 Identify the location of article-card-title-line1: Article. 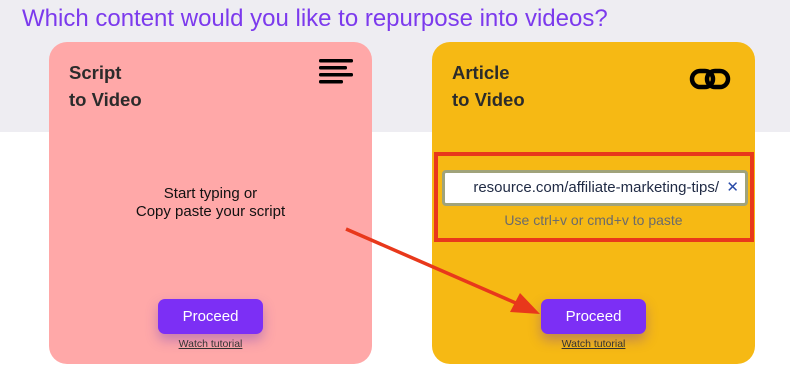
(481, 72).